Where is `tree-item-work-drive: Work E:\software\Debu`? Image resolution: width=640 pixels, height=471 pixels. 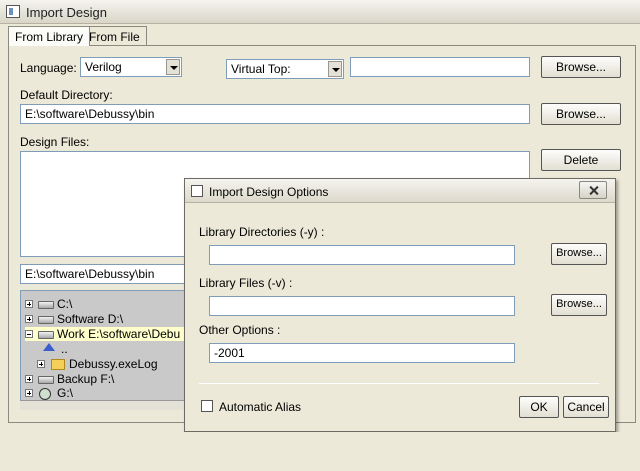 tree-item-work-drive: Work E:\software\Debu is located at coordinates (105, 334).